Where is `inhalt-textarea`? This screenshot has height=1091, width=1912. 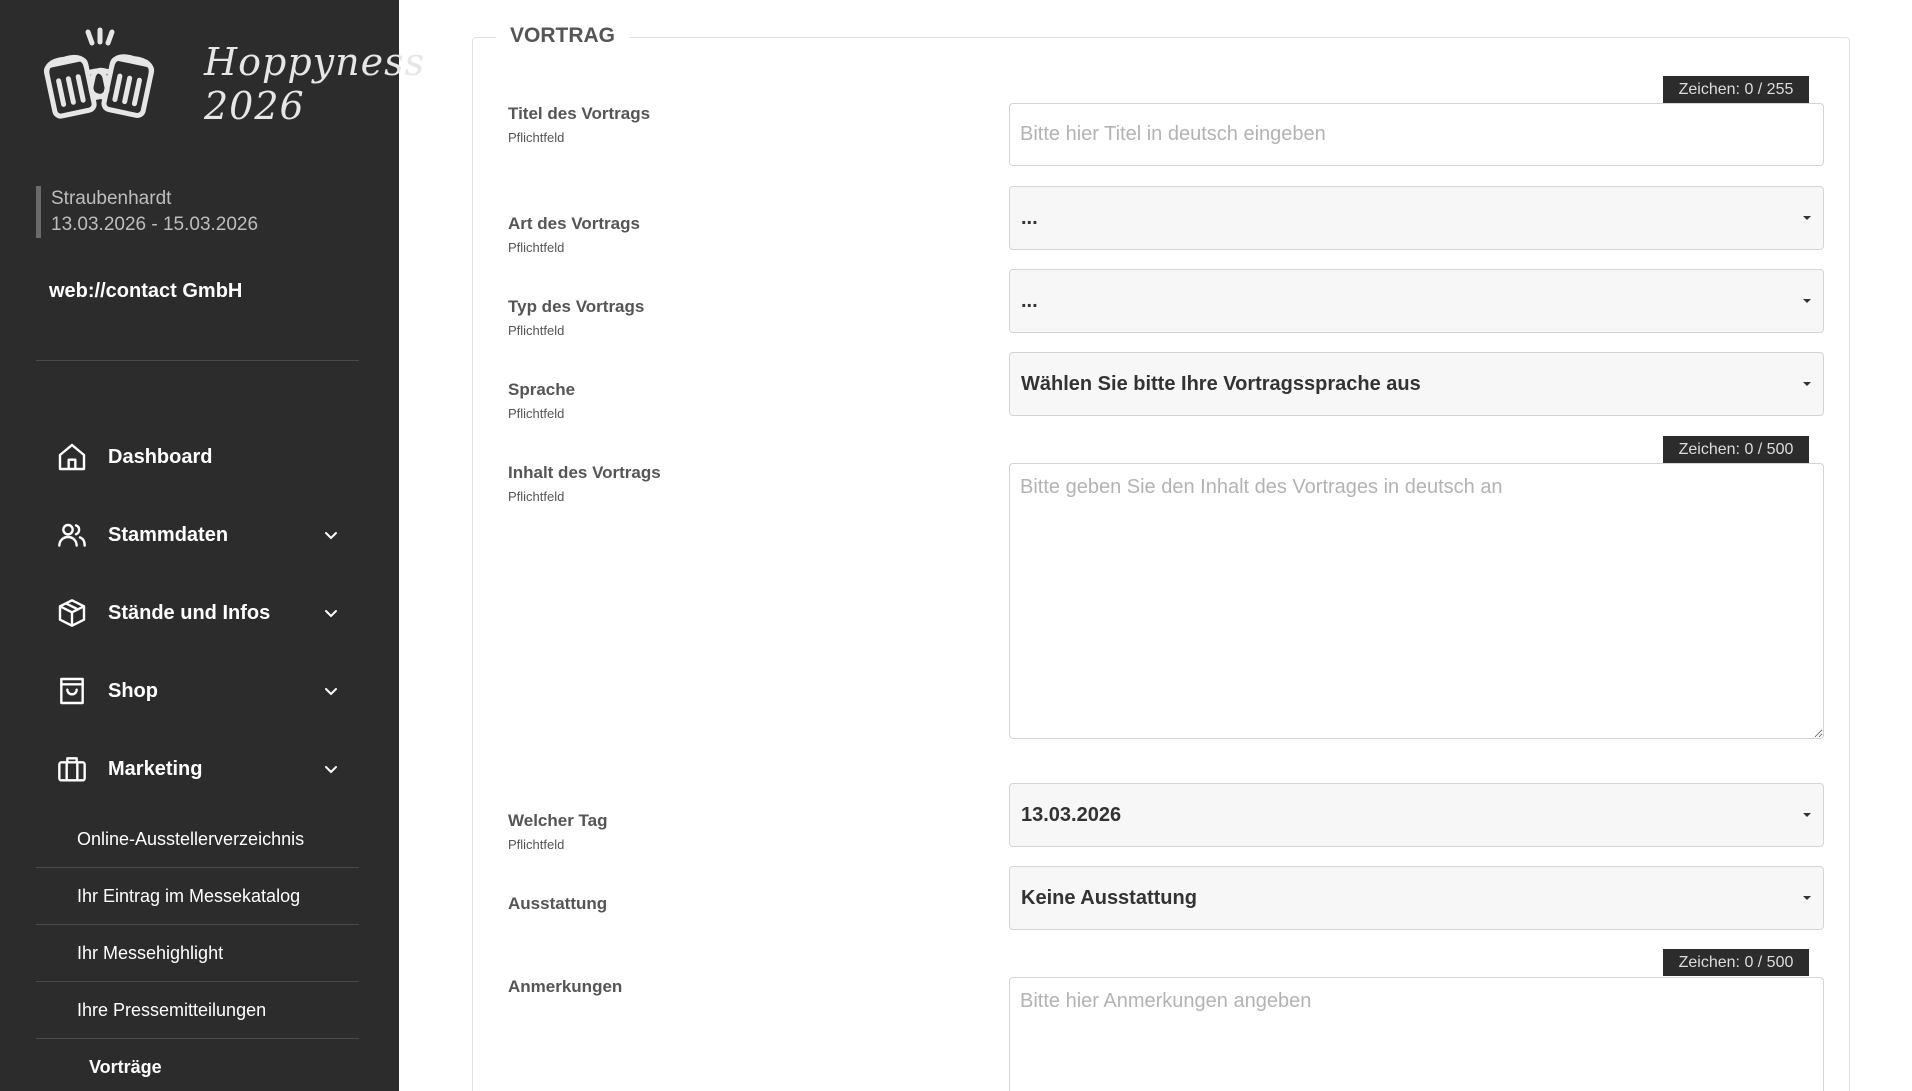 inhalt-textarea is located at coordinates (1416, 601).